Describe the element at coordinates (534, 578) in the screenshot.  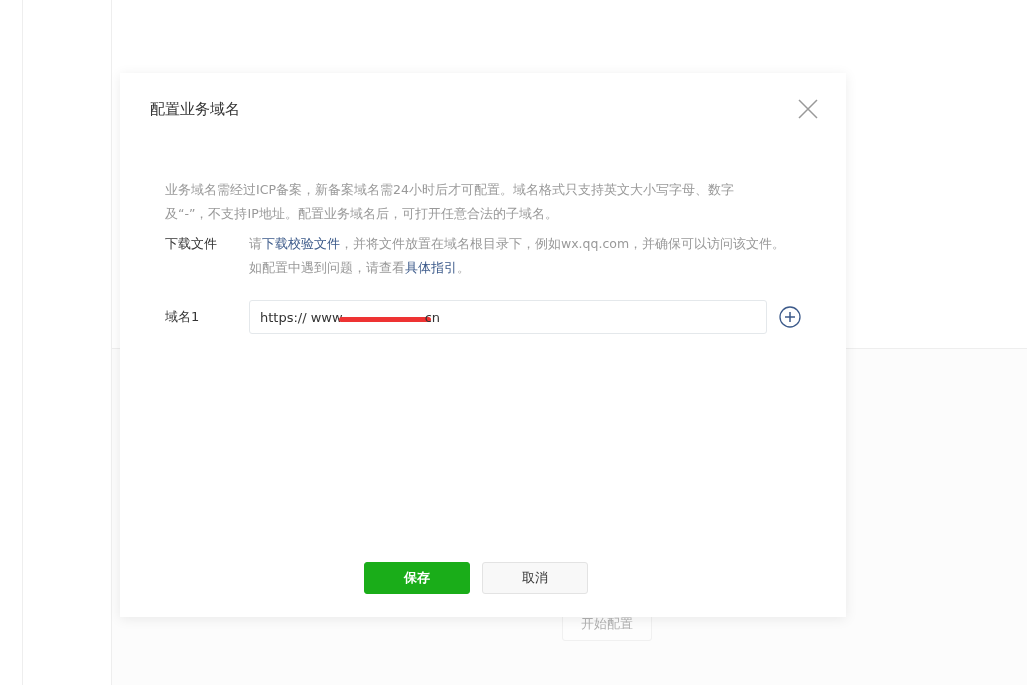
I see `cancel-button: 取消` at that location.